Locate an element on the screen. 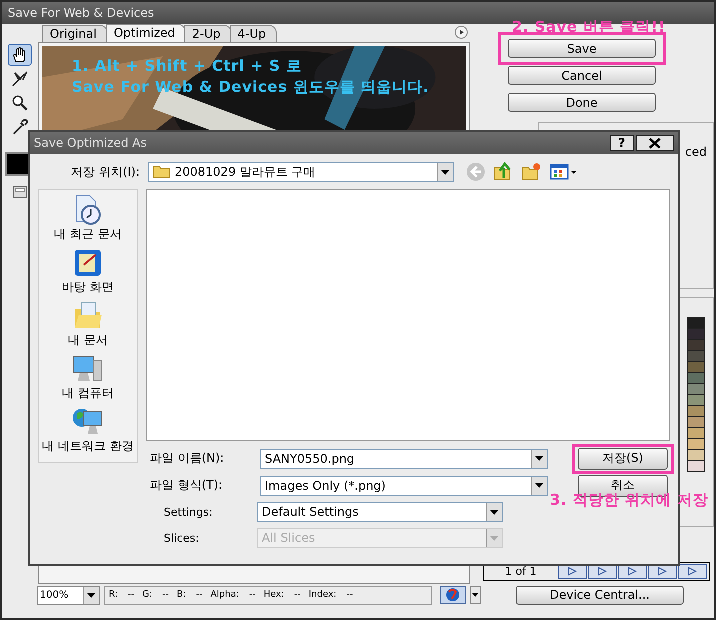  readout-label: G: is located at coordinates (147, 595).